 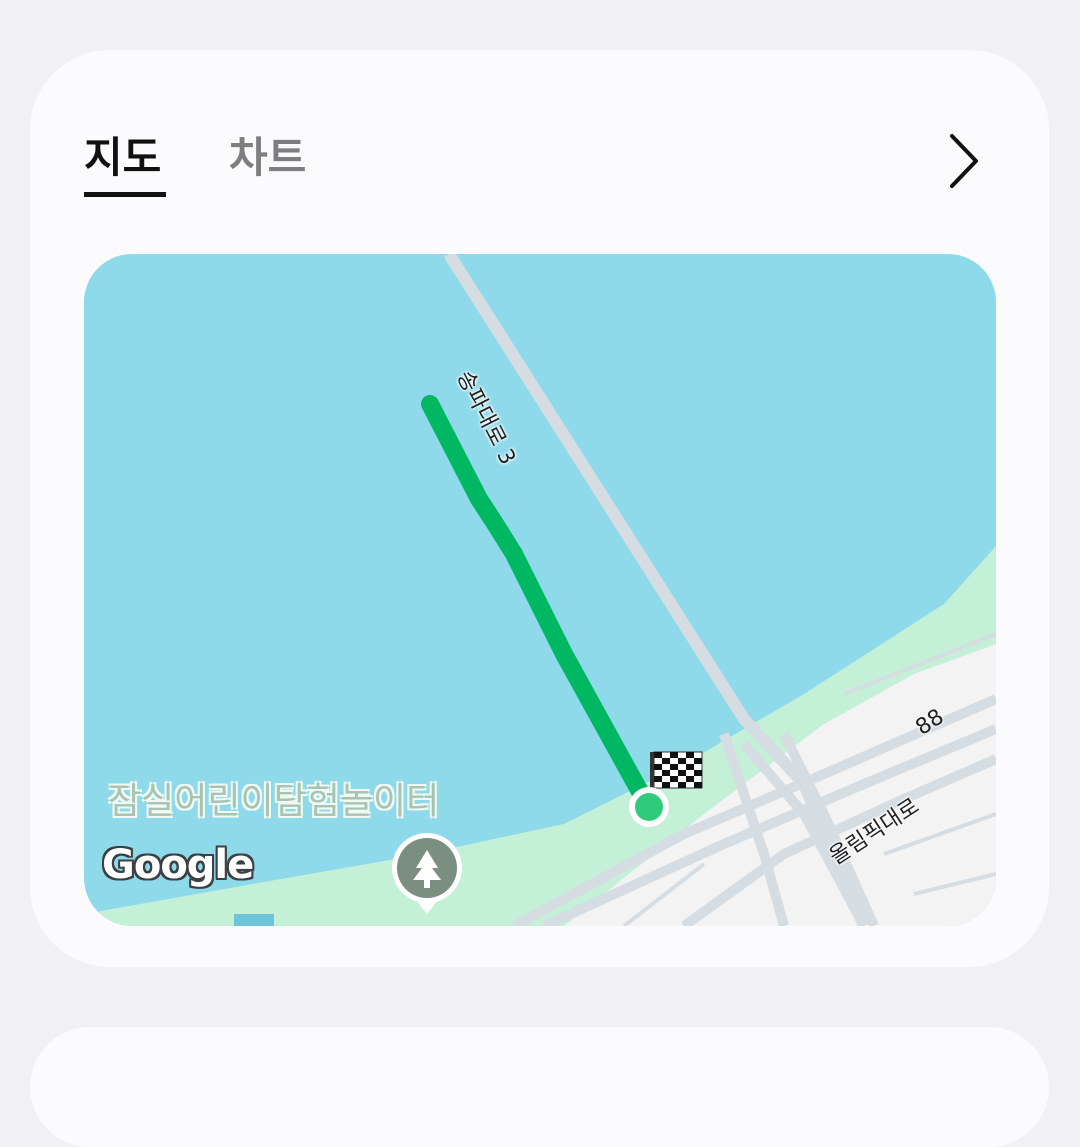 I want to click on tab-map: 지도, so click(x=122, y=158).